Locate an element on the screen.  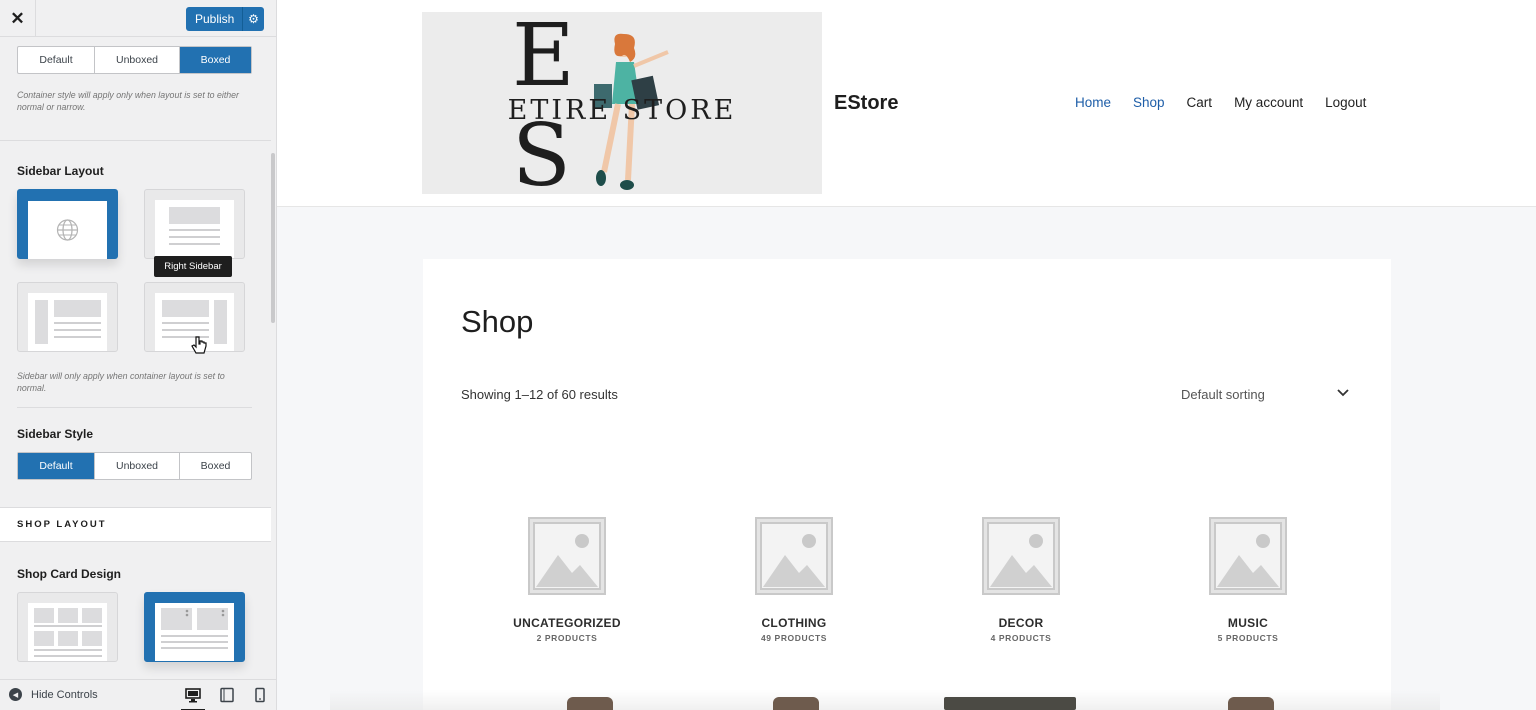
container-style-unboxed: Unboxed is located at coordinates (137, 60).